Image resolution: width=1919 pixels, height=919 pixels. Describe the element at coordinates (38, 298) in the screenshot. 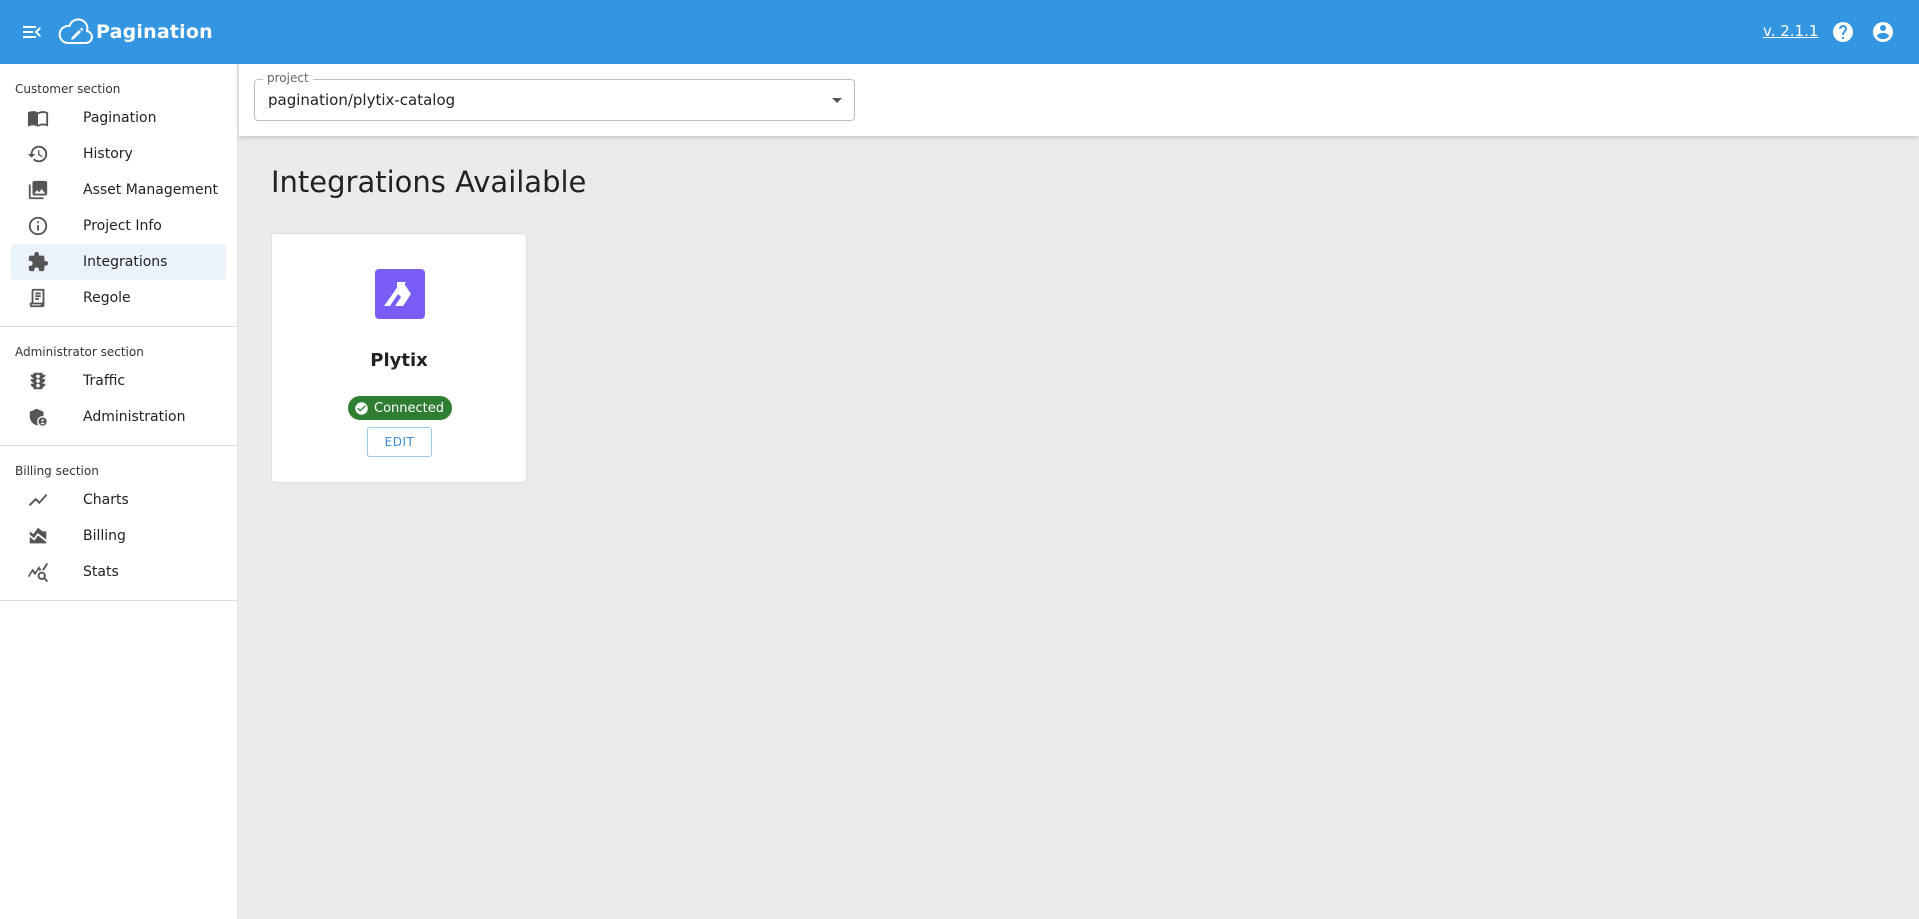

I see `receipt-icon` at that location.